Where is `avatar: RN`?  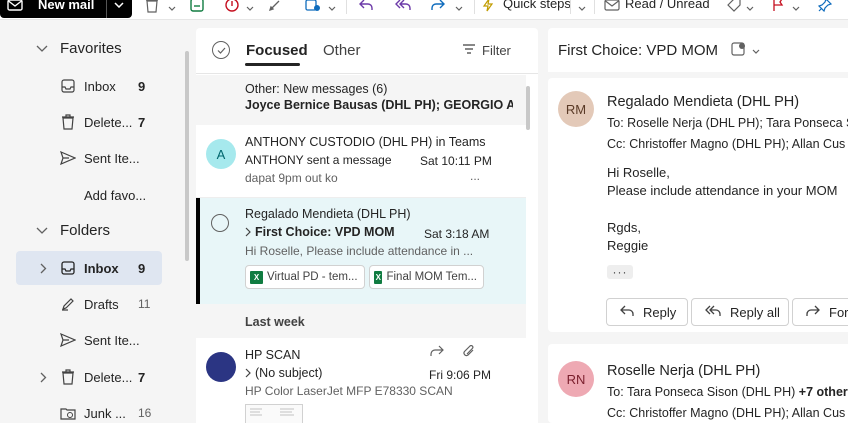 avatar: RN is located at coordinates (576, 379).